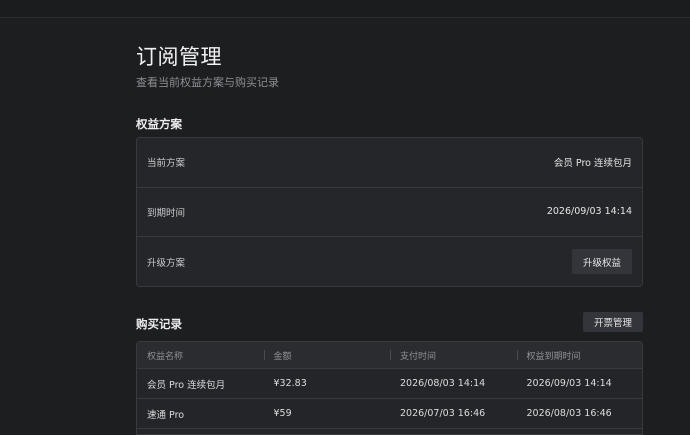  I want to click on cell-paid-time: 2026/08/03 14:14, so click(443, 383).